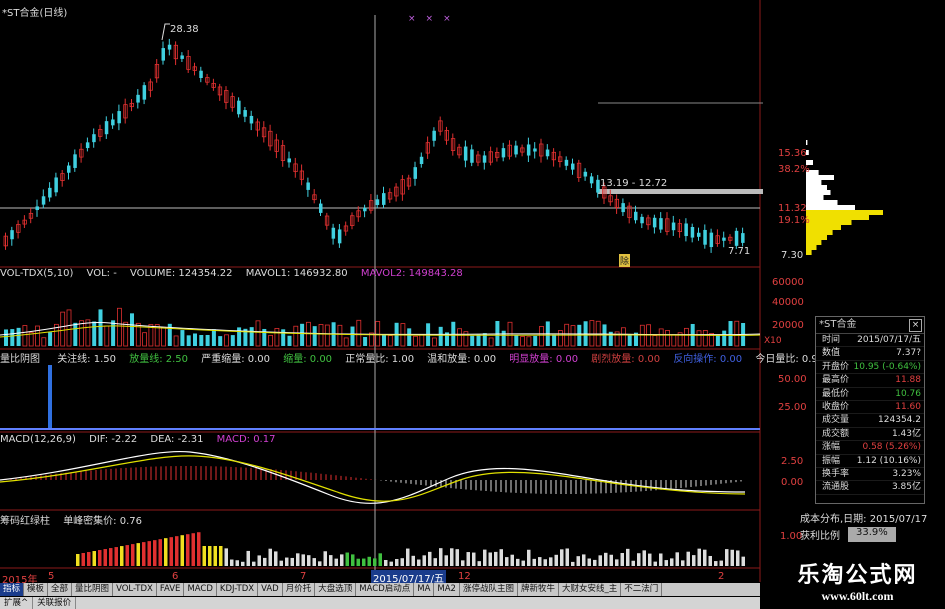 This screenshot has height=609, width=945. What do you see at coordinates (60, 589) in the screenshot?
I see `indicator-tab: 全部` at bounding box center [60, 589].